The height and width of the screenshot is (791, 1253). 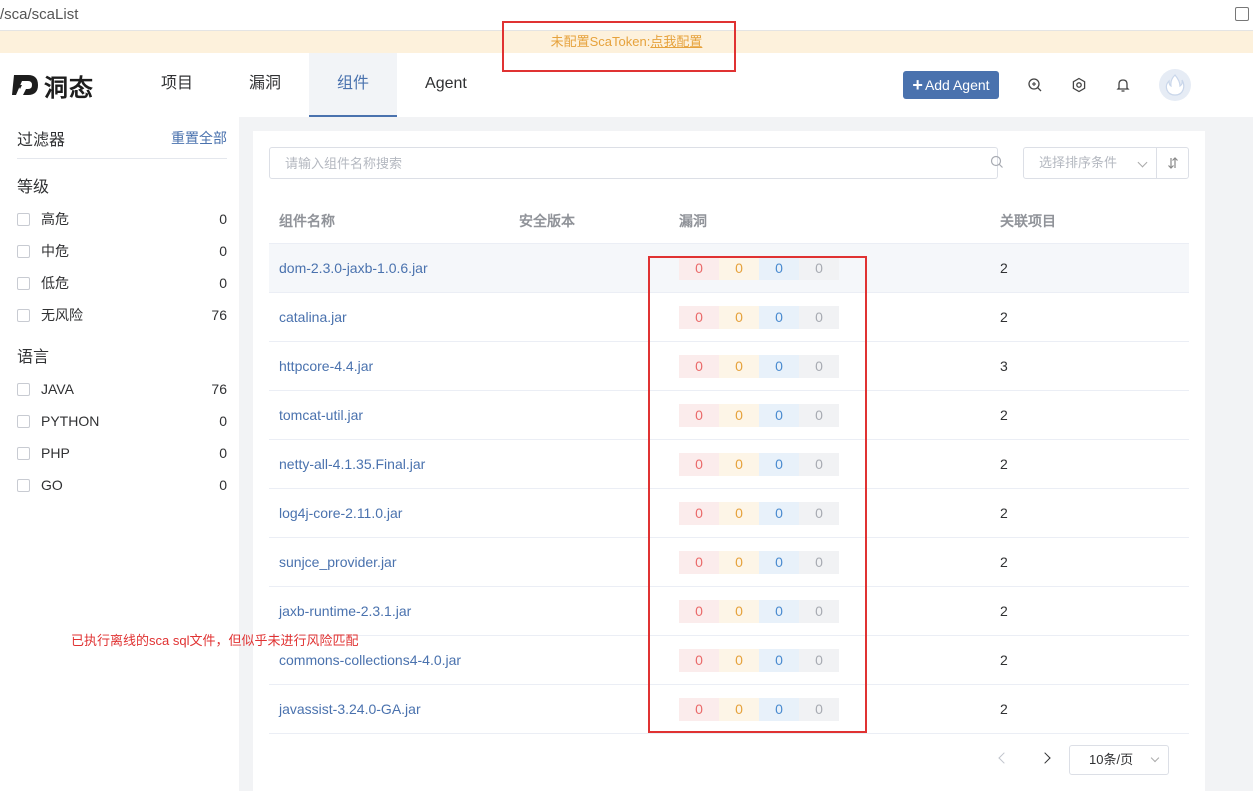 I want to click on component-name-link: httpcore-4.4.jar, so click(x=326, y=366).